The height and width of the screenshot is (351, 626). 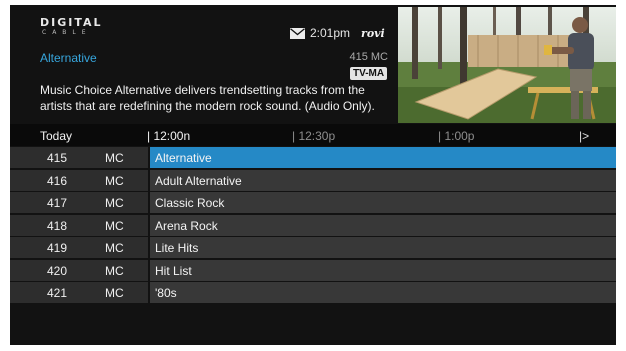 I want to click on channel-row: 418 MC Arena Rock, so click(x=313, y=225).